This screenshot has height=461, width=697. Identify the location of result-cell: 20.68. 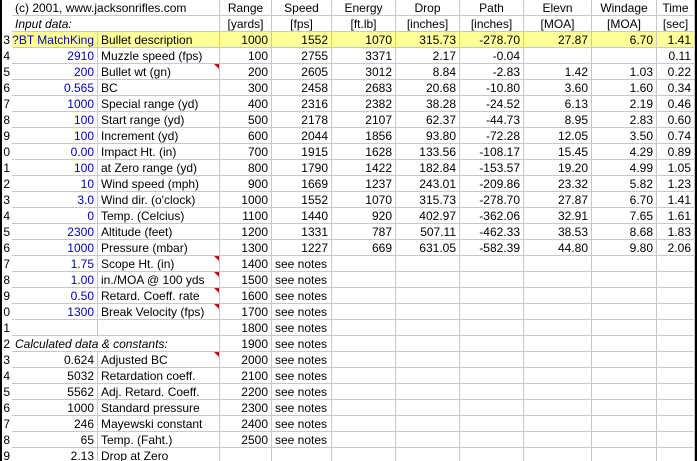
(428, 88).